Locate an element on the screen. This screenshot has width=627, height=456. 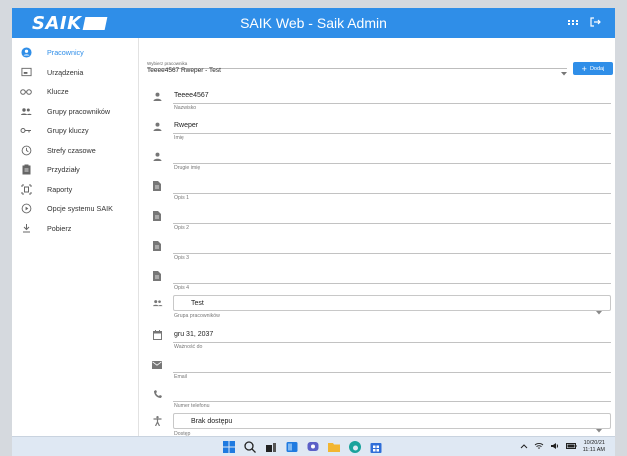
description-4-label: Opis 4 is located at coordinates (181, 288).